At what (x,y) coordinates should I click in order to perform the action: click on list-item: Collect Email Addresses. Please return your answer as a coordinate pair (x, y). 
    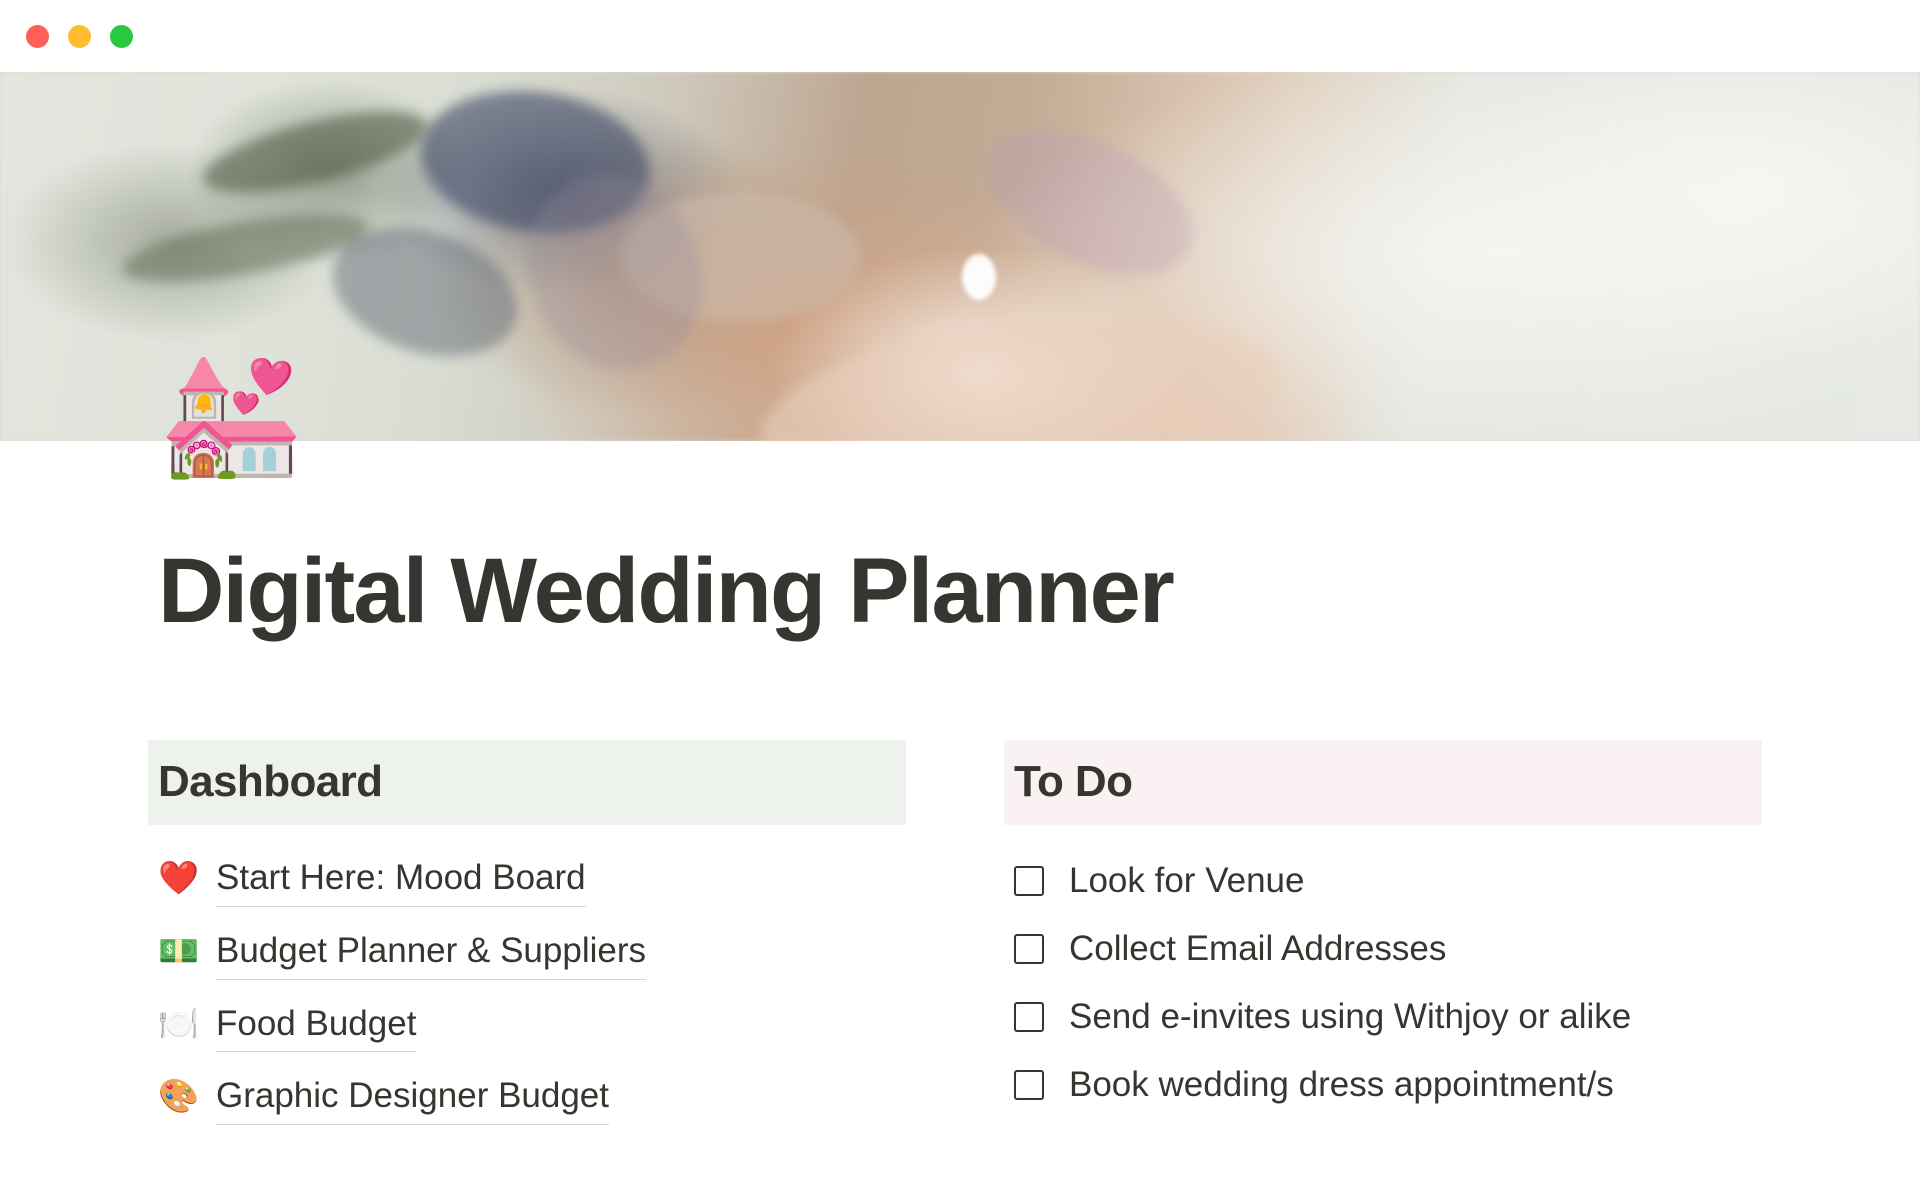
    Looking at the image, I should click on (1388, 949).